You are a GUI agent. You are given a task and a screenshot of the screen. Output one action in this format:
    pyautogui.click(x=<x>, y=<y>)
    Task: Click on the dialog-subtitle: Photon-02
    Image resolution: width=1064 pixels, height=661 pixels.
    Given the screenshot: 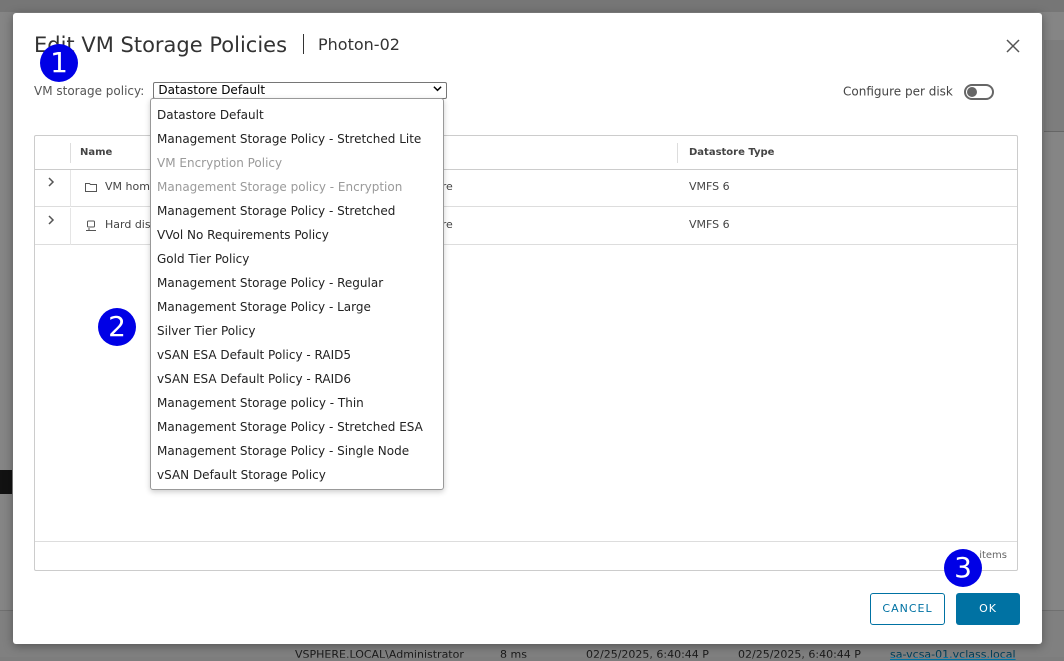 What is the action you would take?
    pyautogui.click(x=359, y=44)
    